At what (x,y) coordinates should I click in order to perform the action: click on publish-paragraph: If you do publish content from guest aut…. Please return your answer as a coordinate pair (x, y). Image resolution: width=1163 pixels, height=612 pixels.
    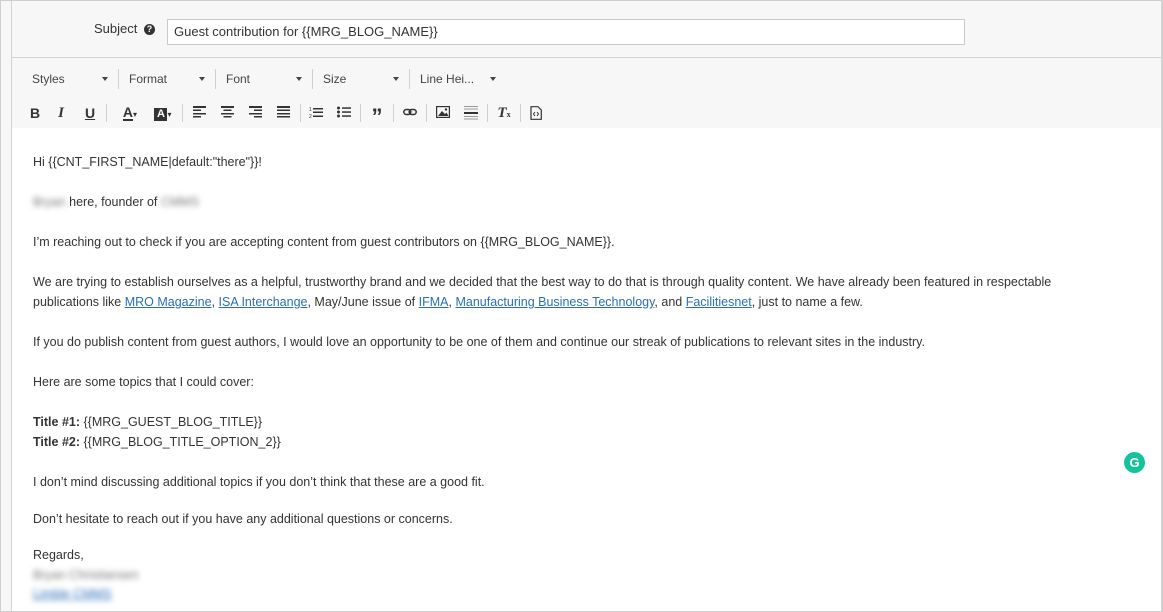
    Looking at the image, I should click on (479, 342).